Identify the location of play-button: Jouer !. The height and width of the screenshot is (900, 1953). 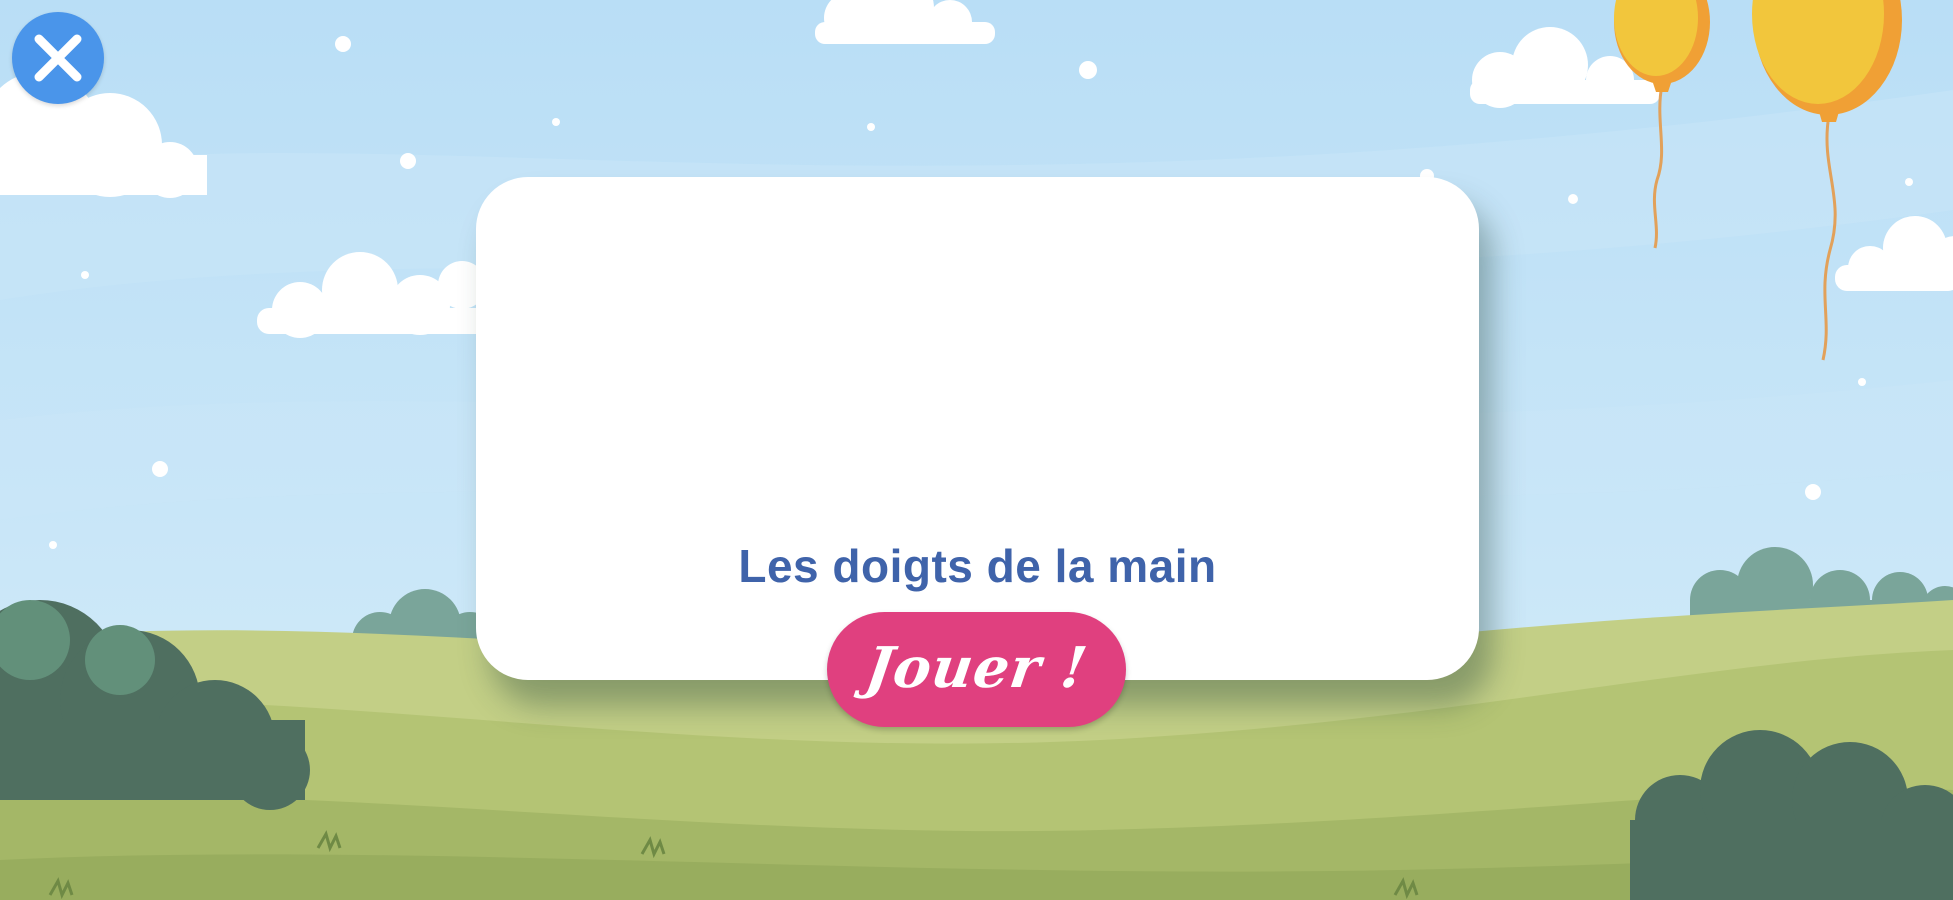
(976, 669).